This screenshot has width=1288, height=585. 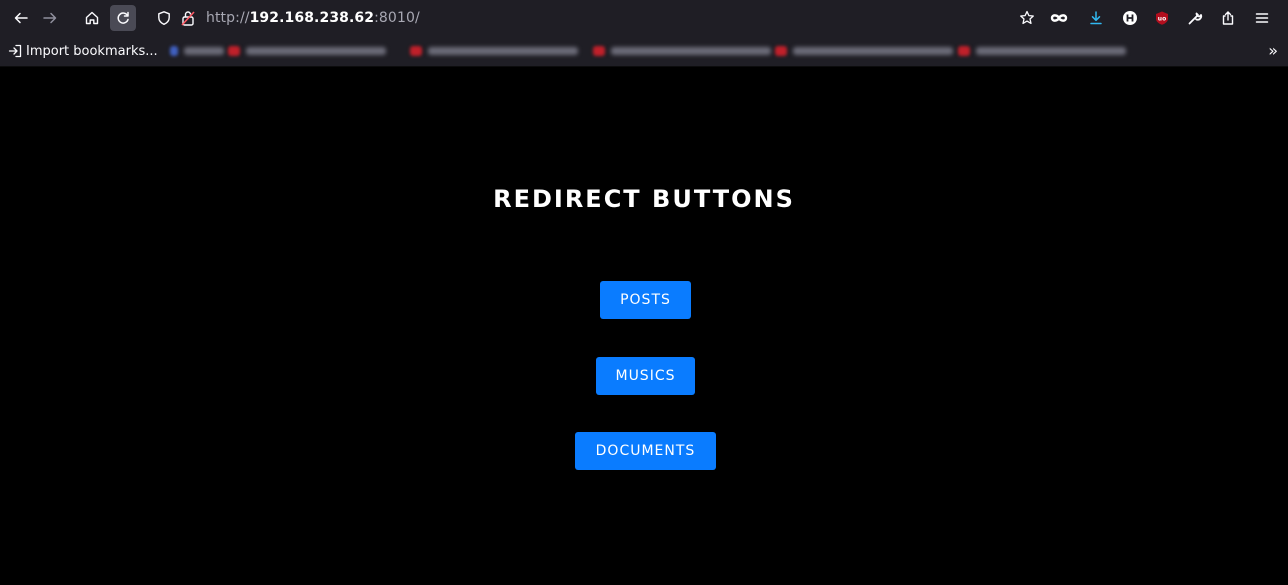 I want to click on posts-button: POSTS, so click(x=645, y=300).